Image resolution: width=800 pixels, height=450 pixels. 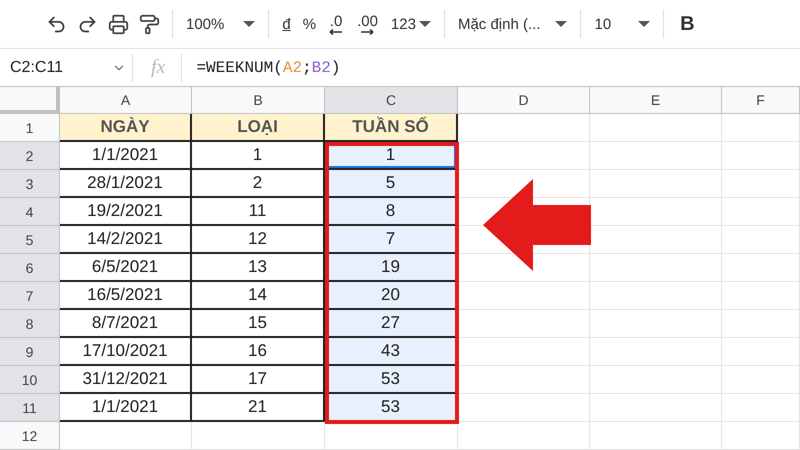 I want to click on table-cell: 15, so click(x=258, y=324).